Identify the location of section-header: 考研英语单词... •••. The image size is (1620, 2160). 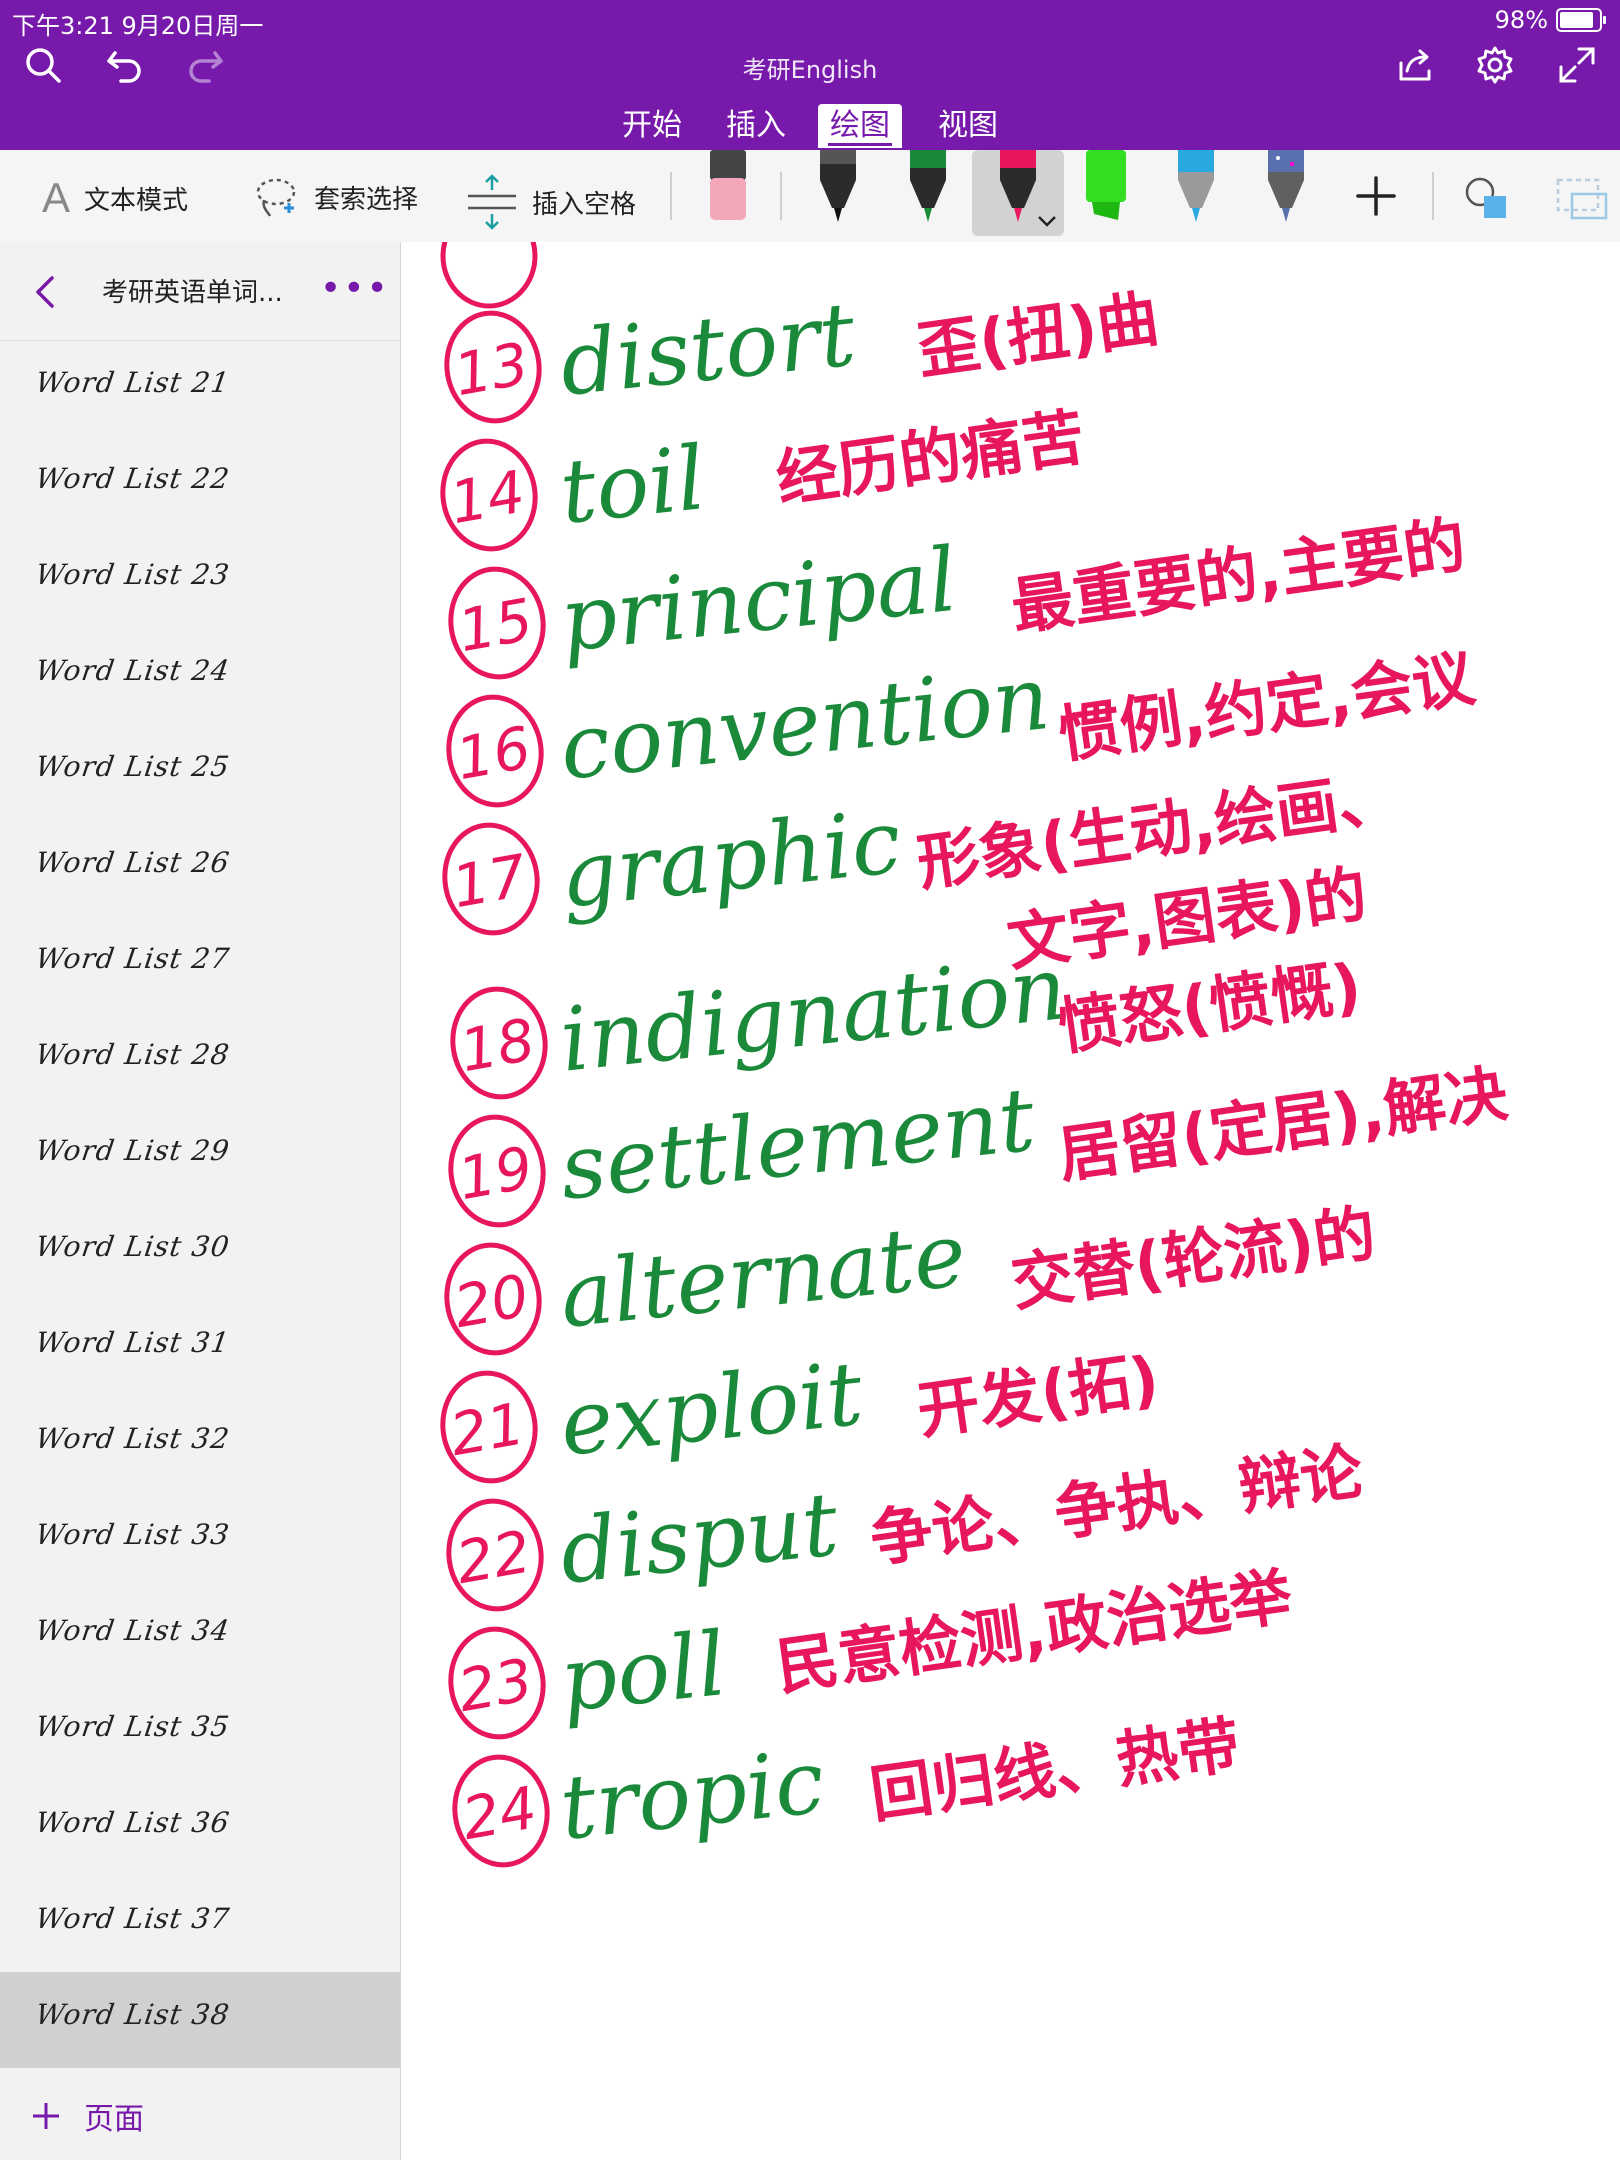
(200, 291).